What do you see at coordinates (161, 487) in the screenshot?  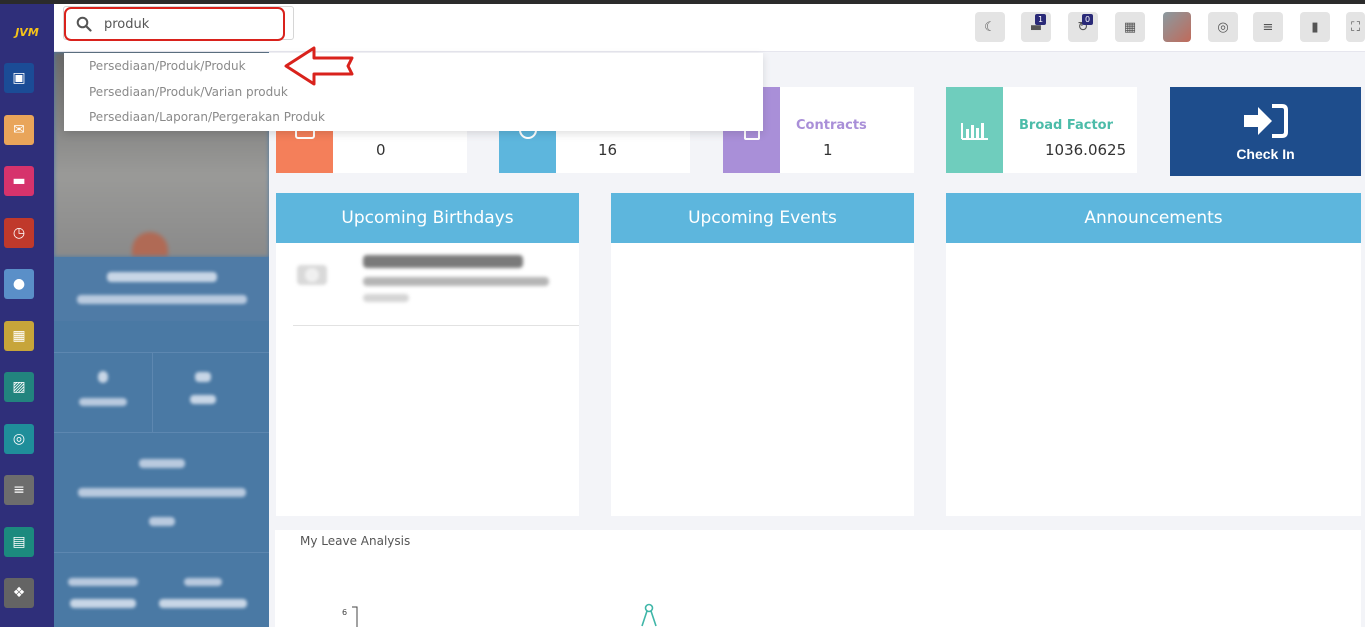 I see `profile-joined` at bounding box center [161, 487].